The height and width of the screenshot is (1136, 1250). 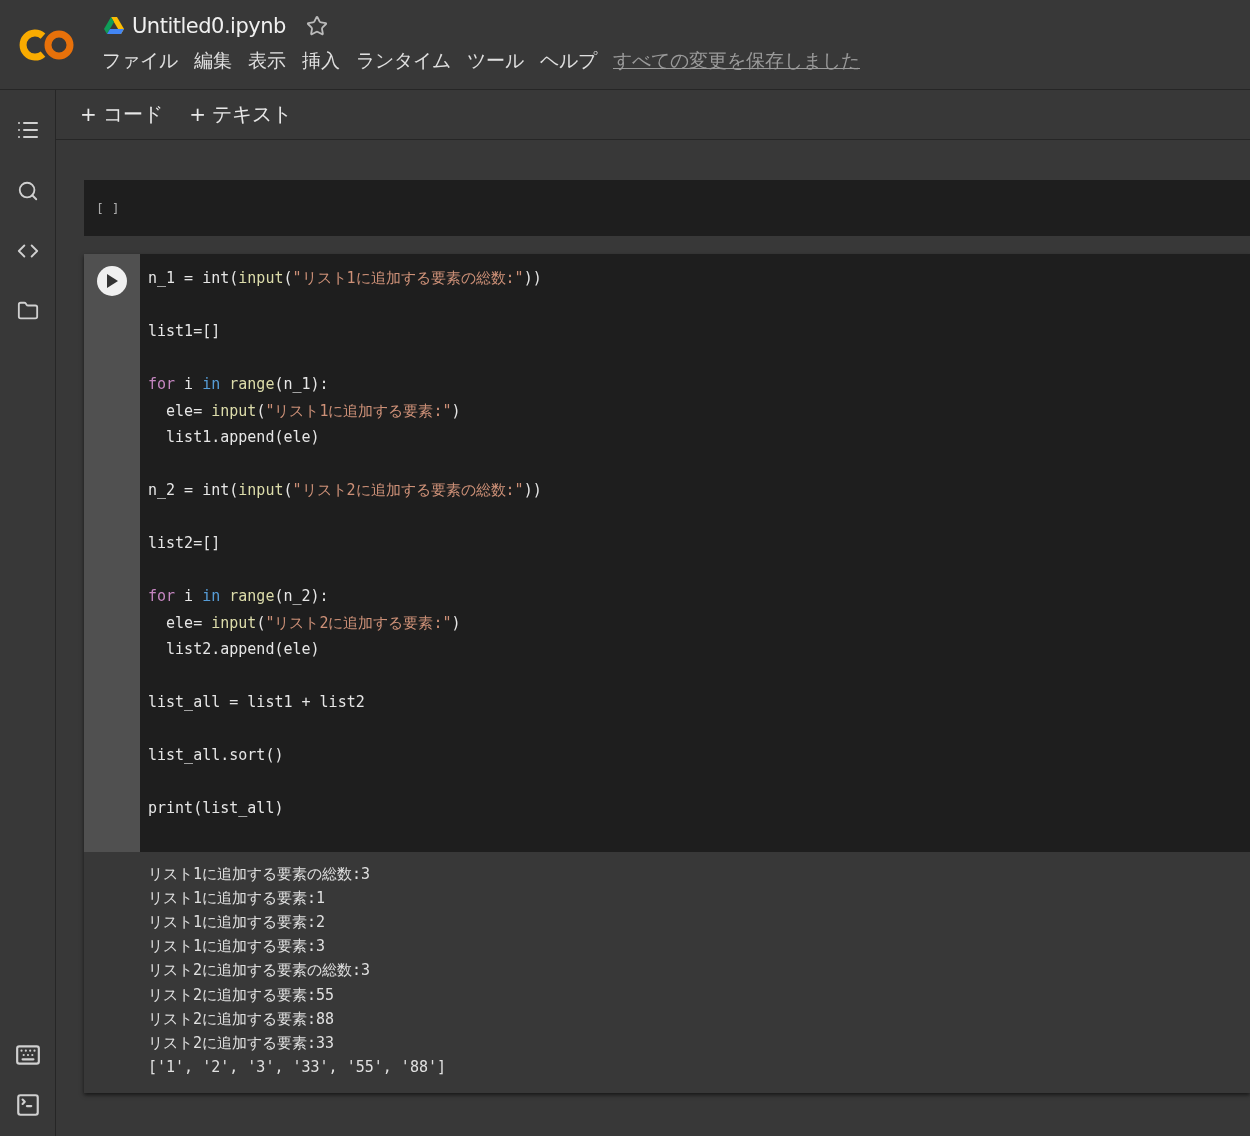 What do you see at coordinates (27, 1105) in the screenshot?
I see `terminal-icon` at bounding box center [27, 1105].